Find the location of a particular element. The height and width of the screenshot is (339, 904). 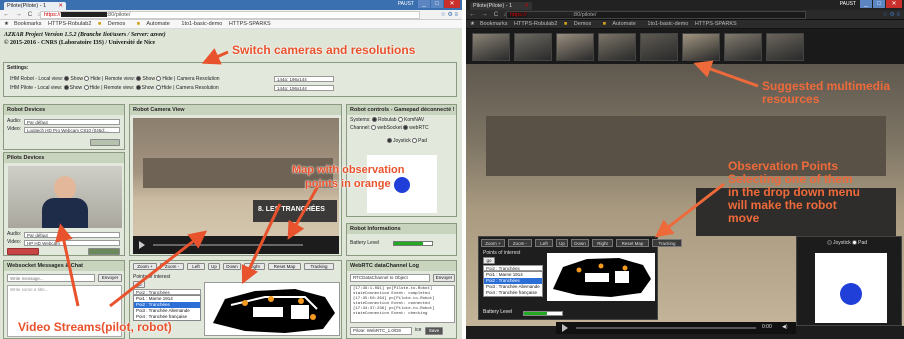

arrow-to-robot-video is located at coordinates (158, 269).